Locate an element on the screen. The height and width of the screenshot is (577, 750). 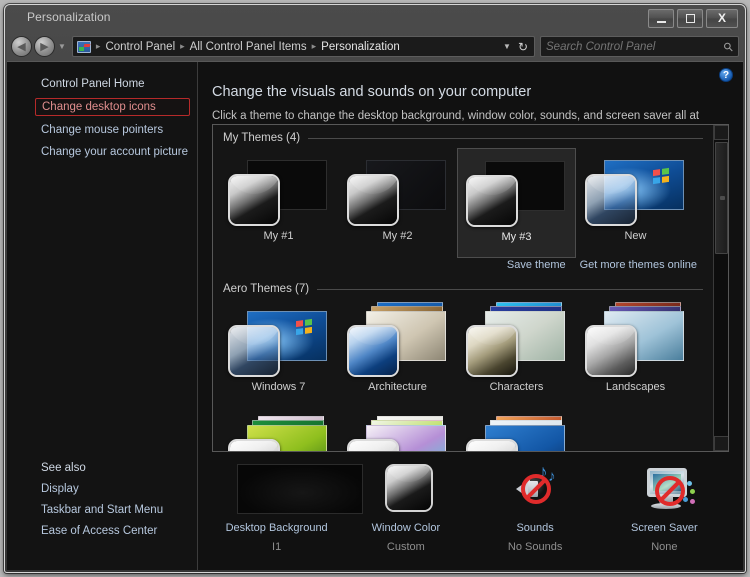
sidebar-item-taskbar-start-menu: Taskbar and Start Menu is located at coordinates (102, 510).